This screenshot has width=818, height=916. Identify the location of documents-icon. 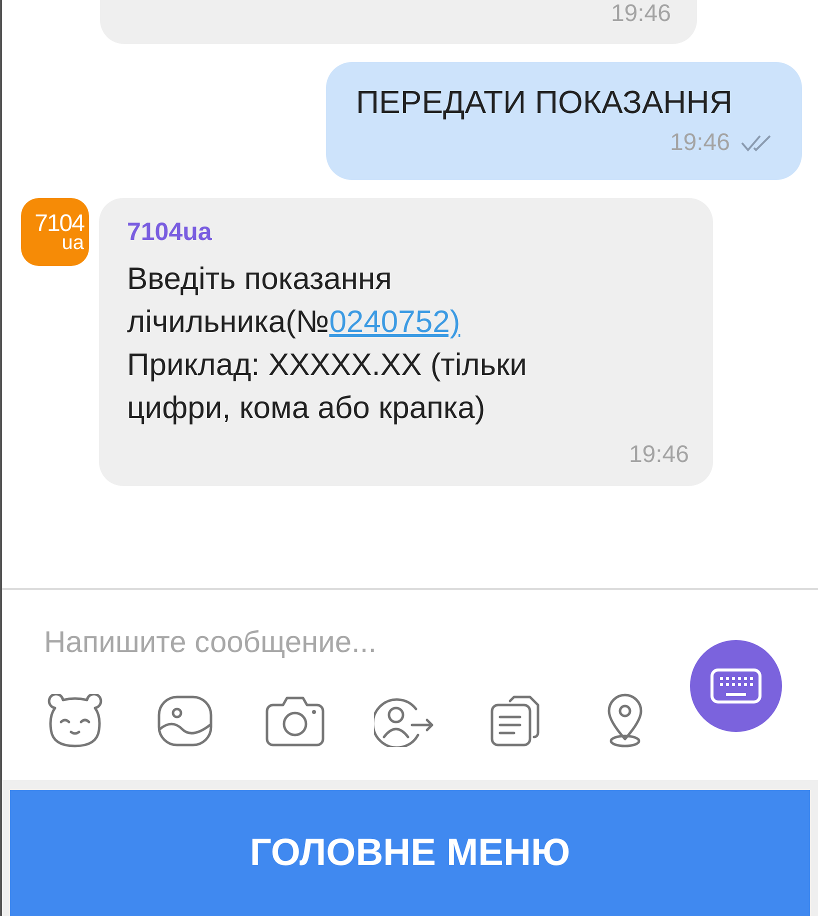
(515, 721).